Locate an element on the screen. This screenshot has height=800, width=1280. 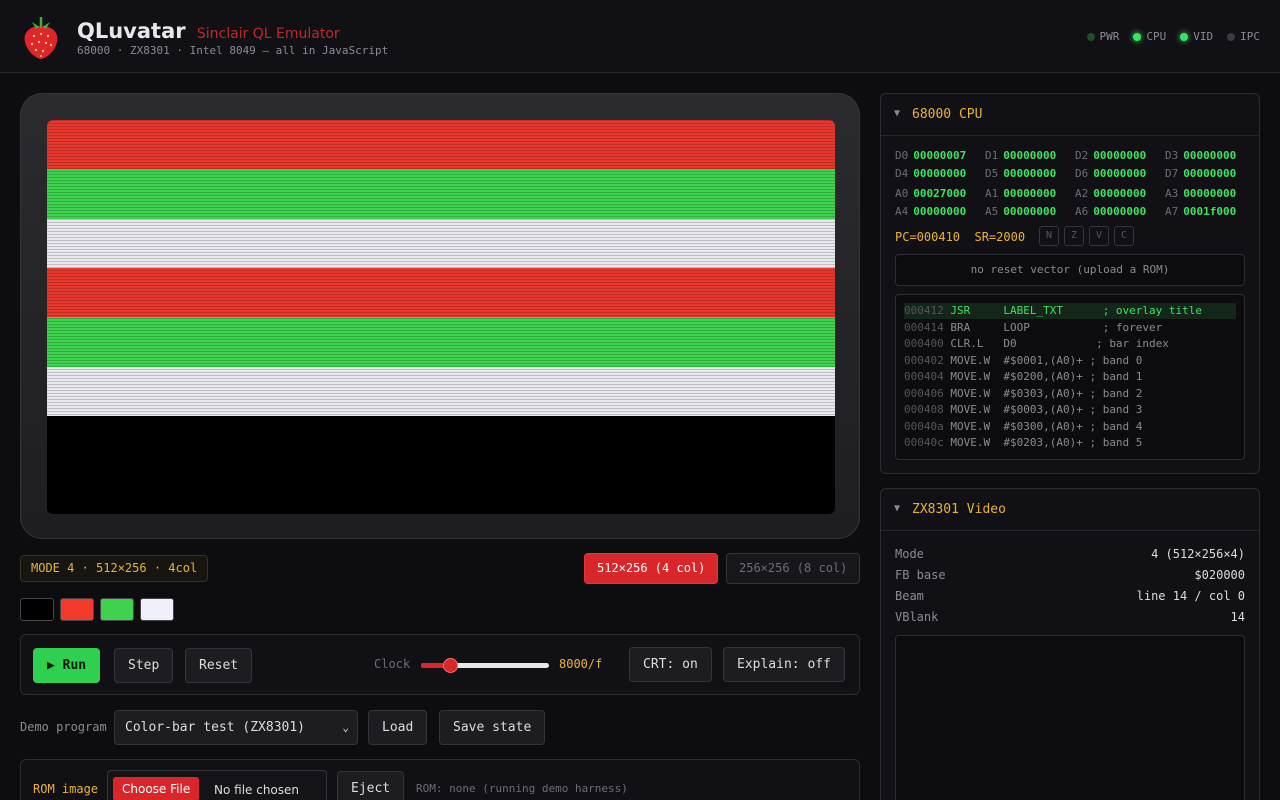
disasm-line: 000414 BRA LOOP ; forever is located at coordinates (1070, 328).